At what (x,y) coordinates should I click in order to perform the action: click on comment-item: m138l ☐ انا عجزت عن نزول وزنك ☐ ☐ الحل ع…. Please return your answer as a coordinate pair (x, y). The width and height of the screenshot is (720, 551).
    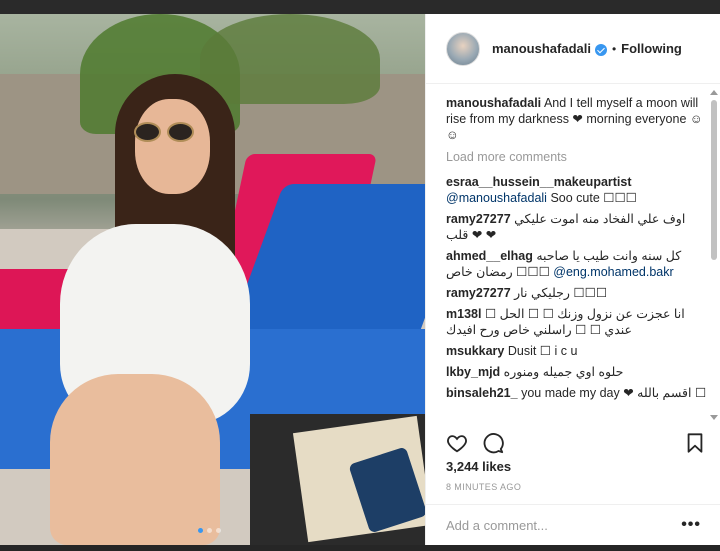
    Looking at the image, I should click on (576, 322).